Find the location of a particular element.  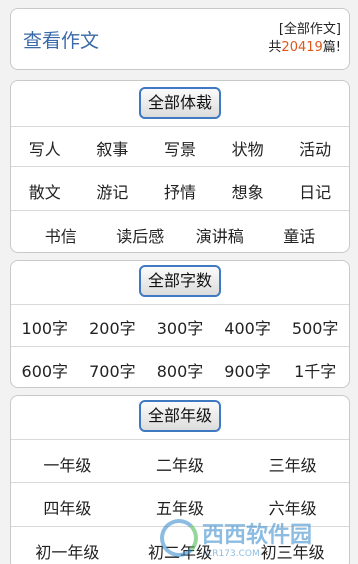

grade-row: 一年级 二年级 三年级 is located at coordinates (180, 464).